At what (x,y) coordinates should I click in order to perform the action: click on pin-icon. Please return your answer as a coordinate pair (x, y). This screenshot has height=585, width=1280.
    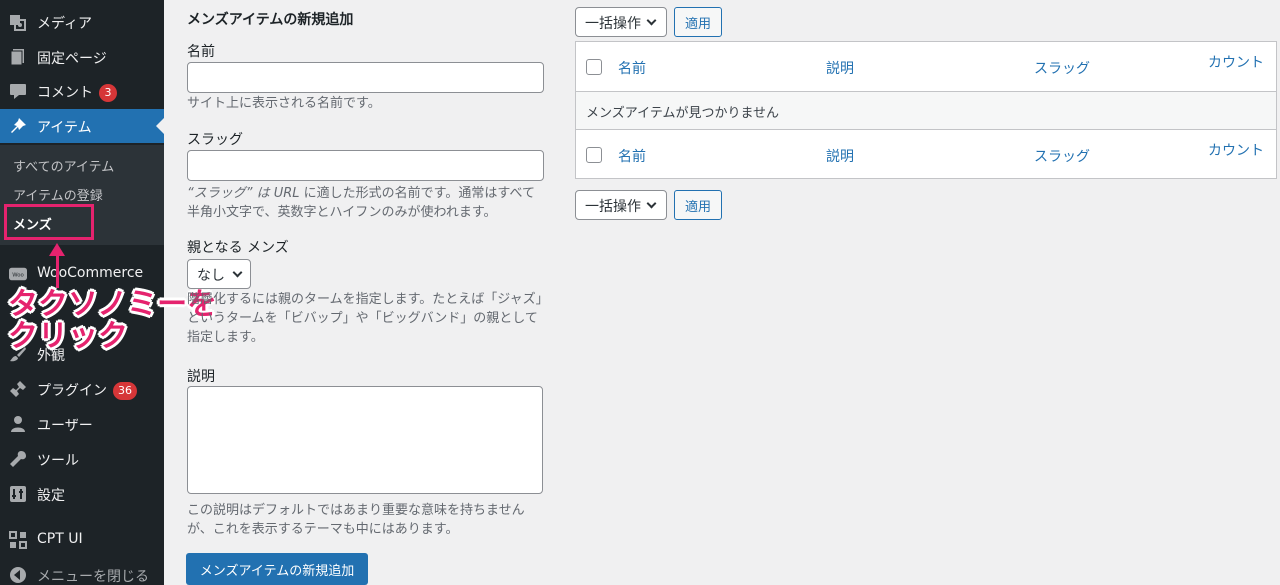
    Looking at the image, I should click on (18, 126).